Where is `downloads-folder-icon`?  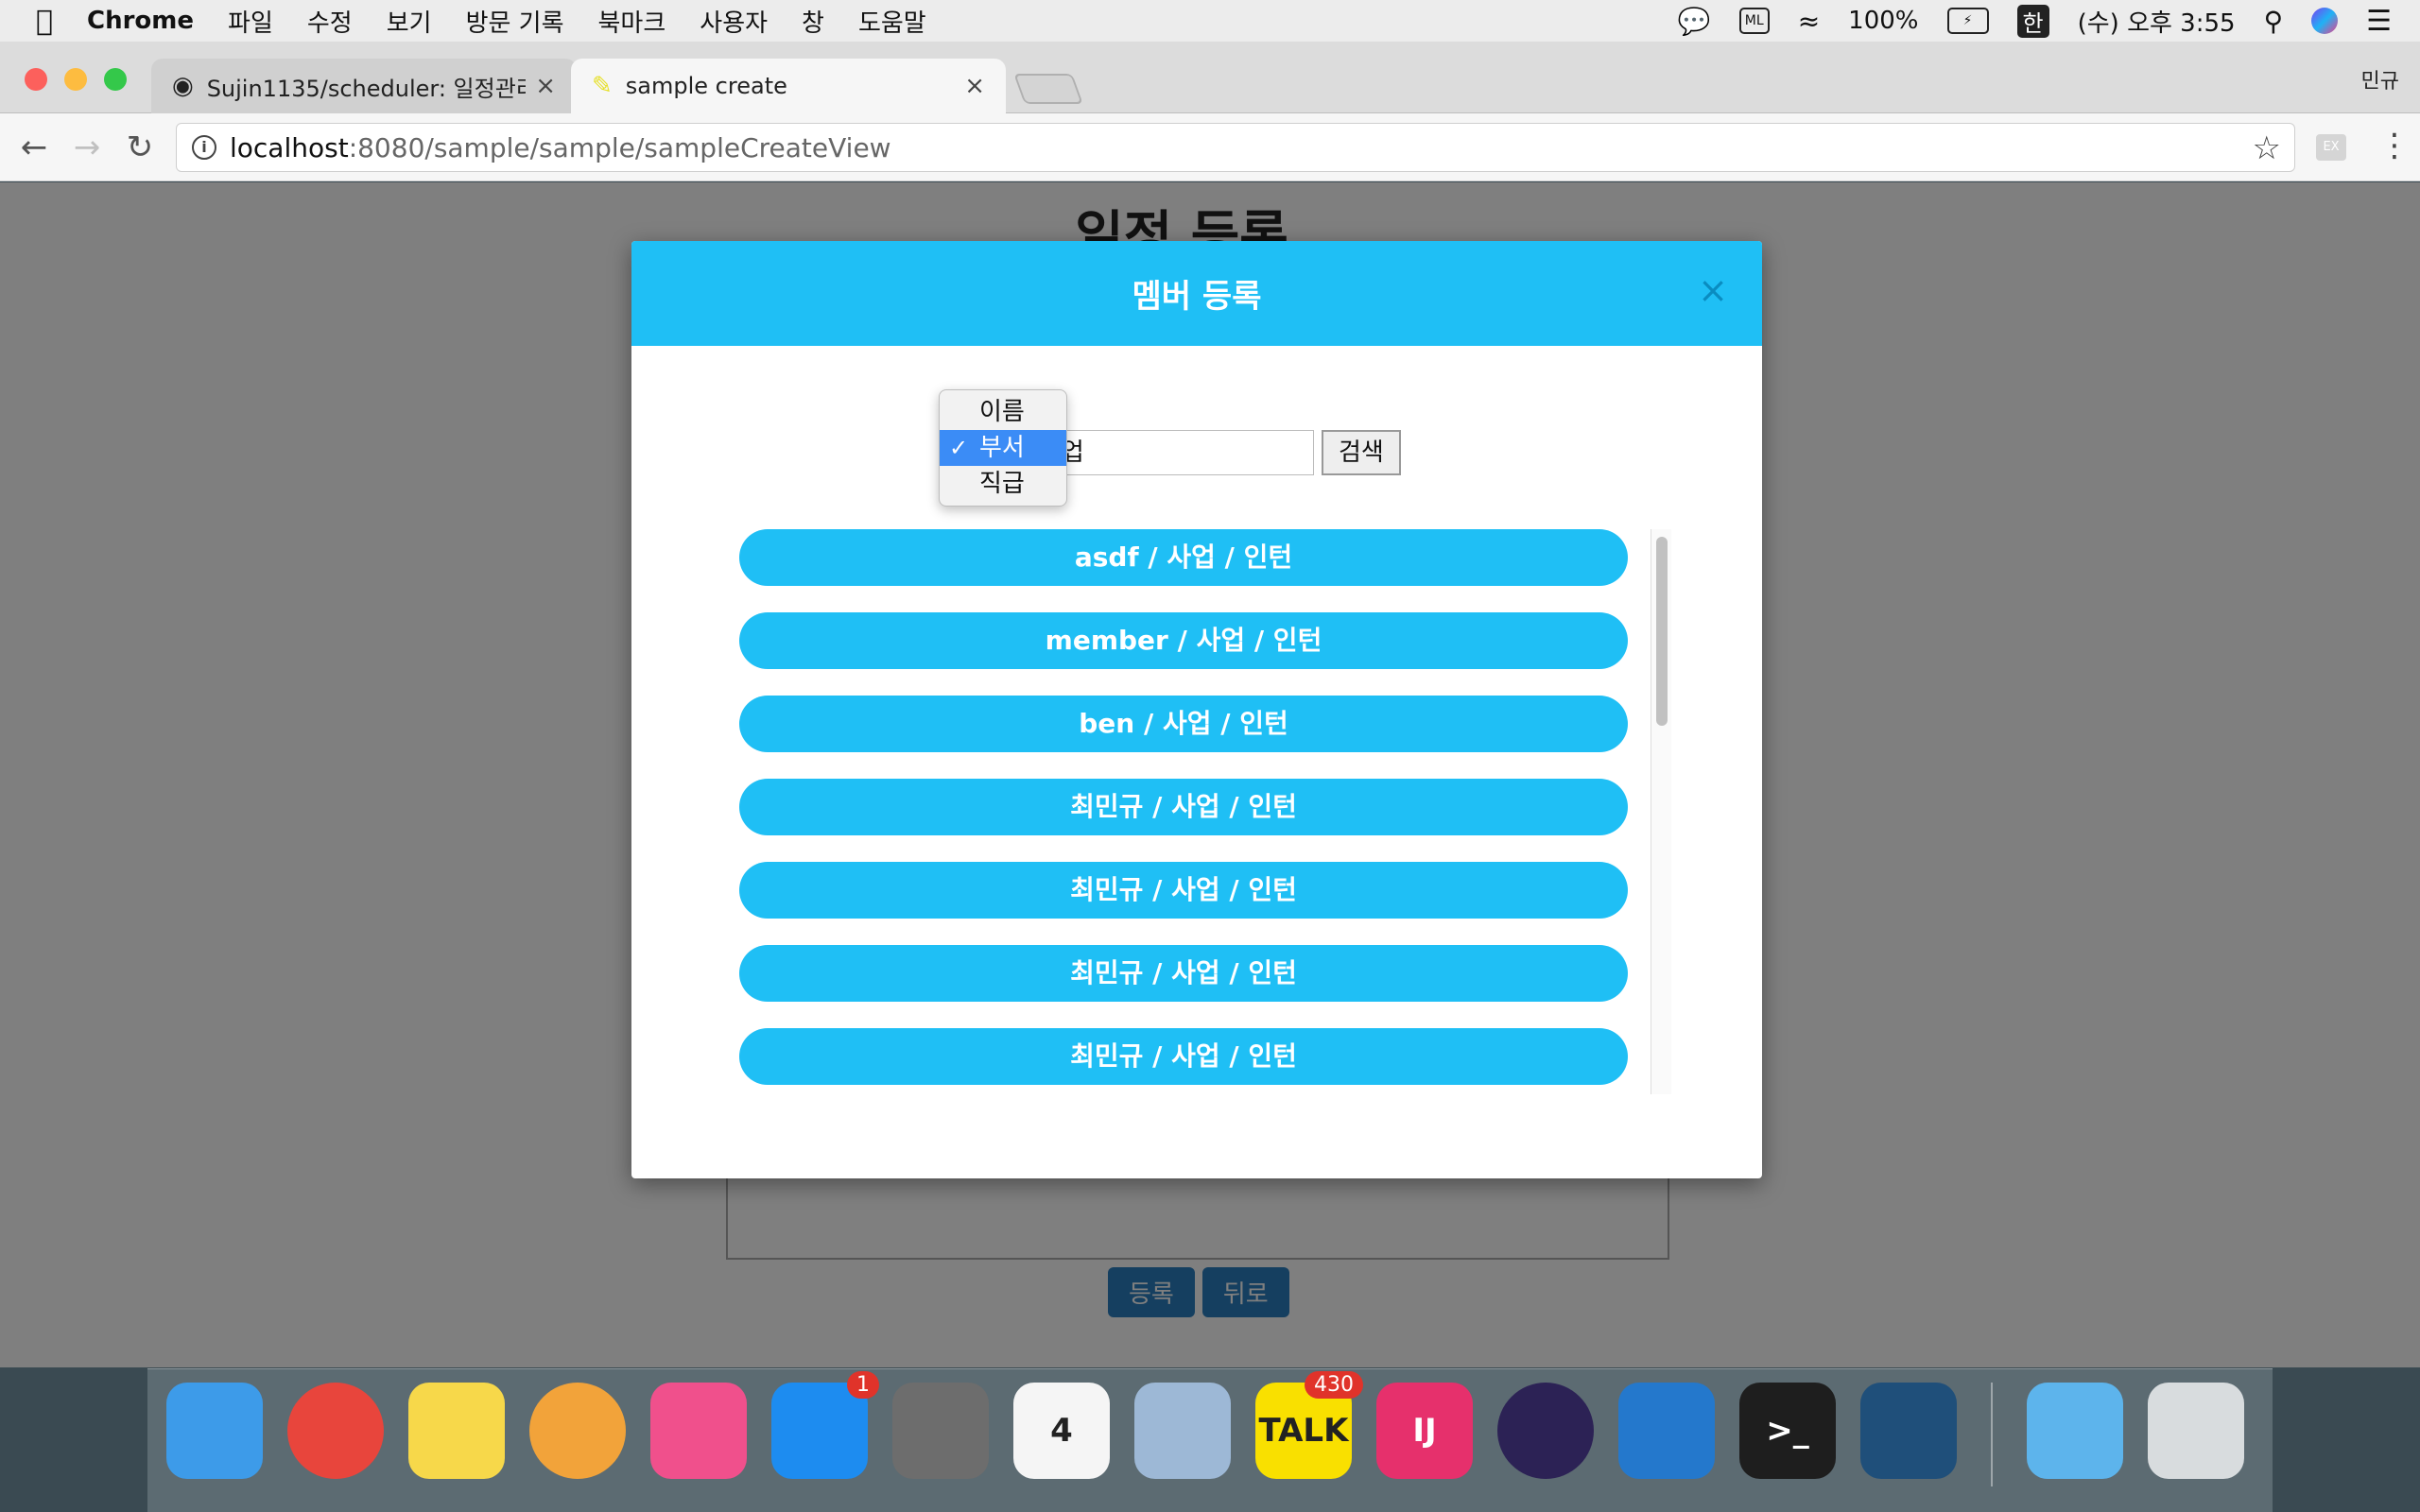
downloads-folder-icon is located at coordinates (2075, 1431).